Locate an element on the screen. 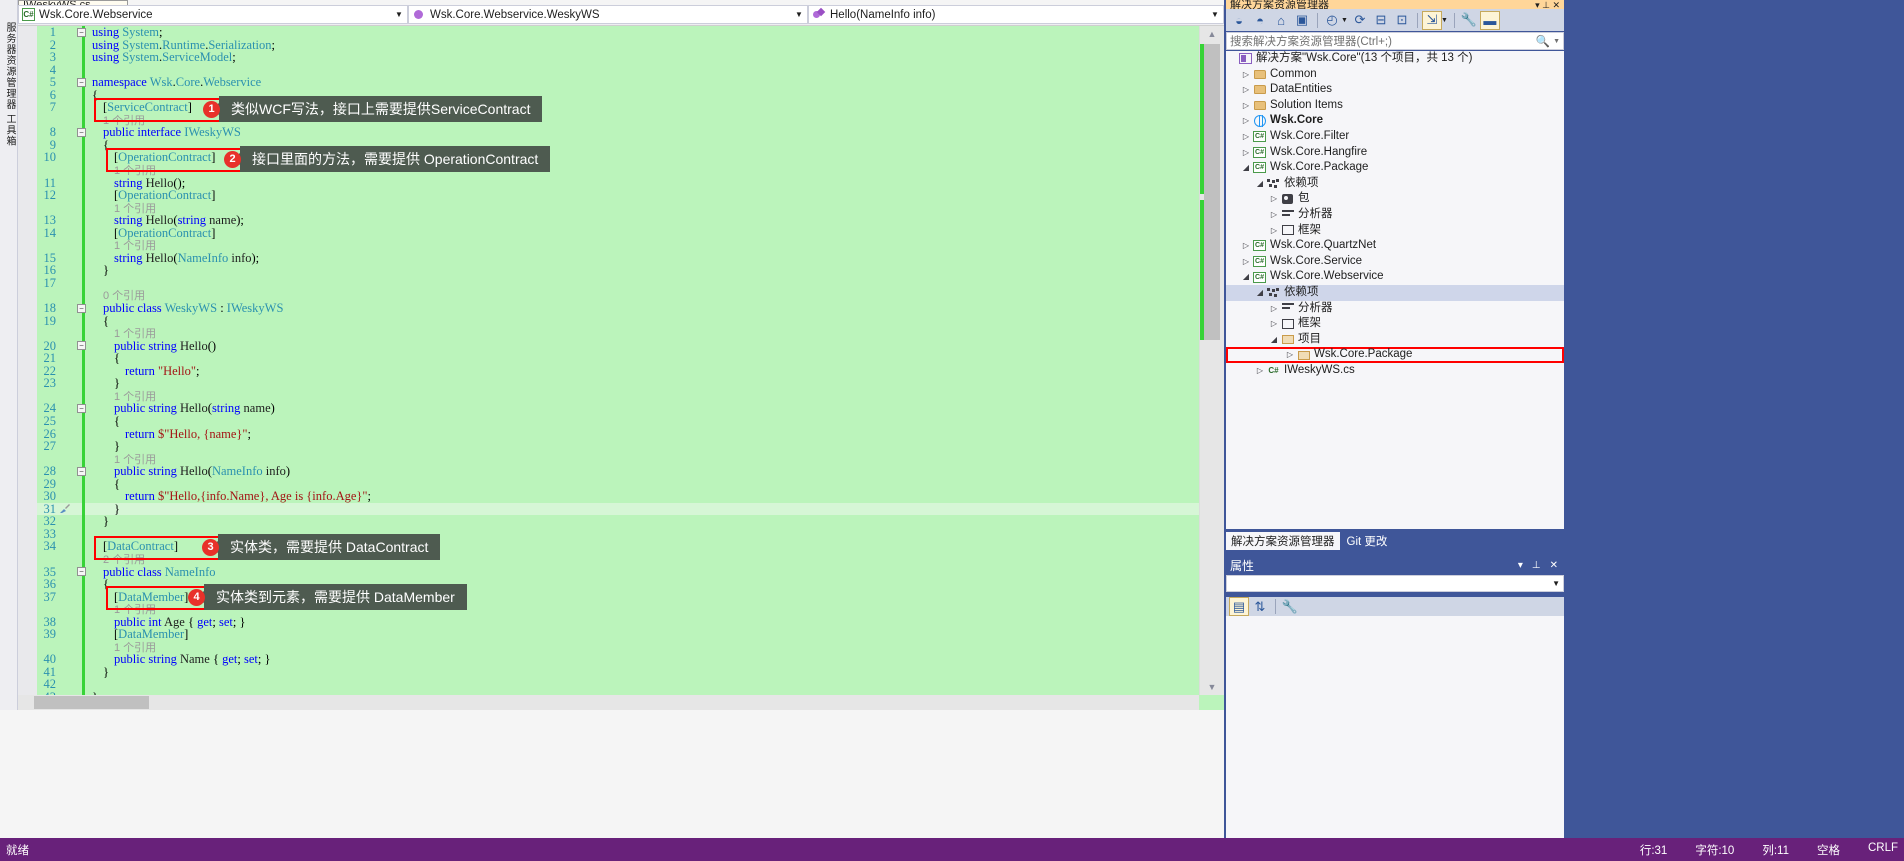 This screenshot has width=1904, height=861. properties-window-controls: ▾ ⊥ ✕ is located at coordinates (1541, 565).